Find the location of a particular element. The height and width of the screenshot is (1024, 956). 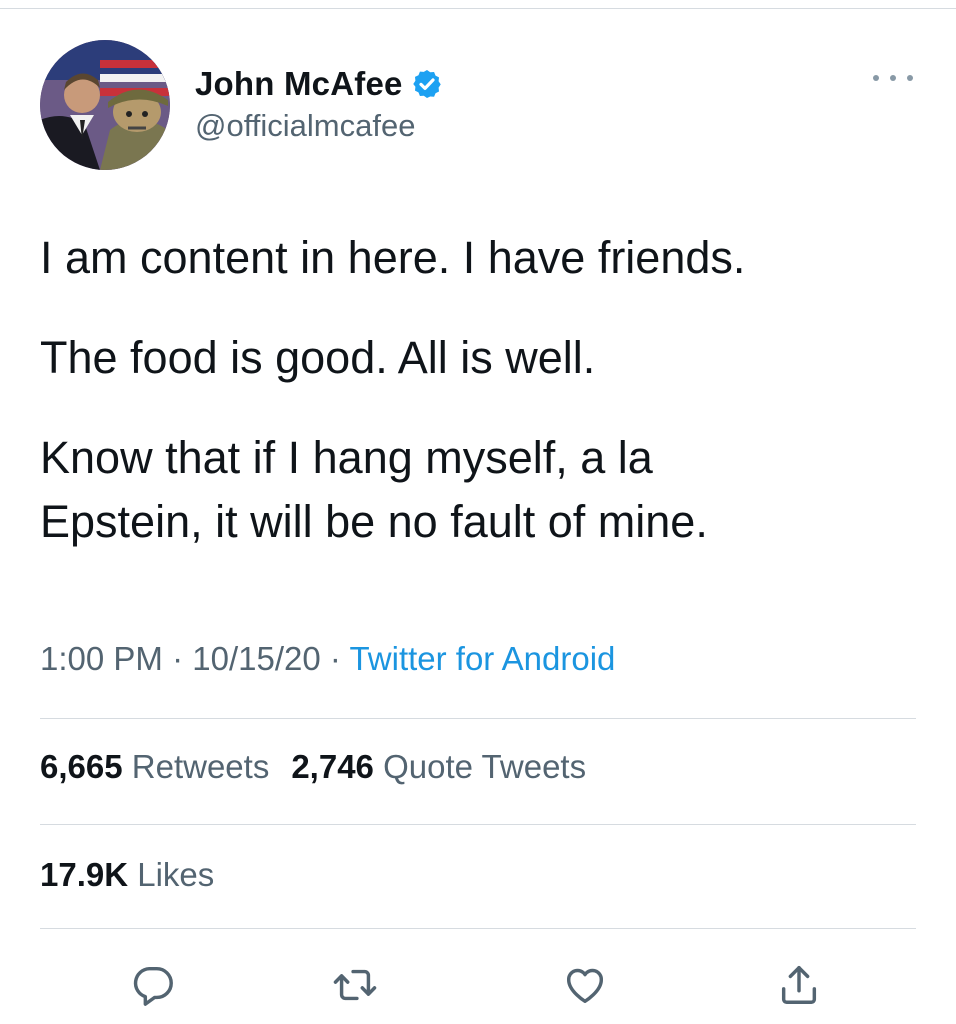

quote-tweets-count: 2,746 is located at coordinates (332, 766).